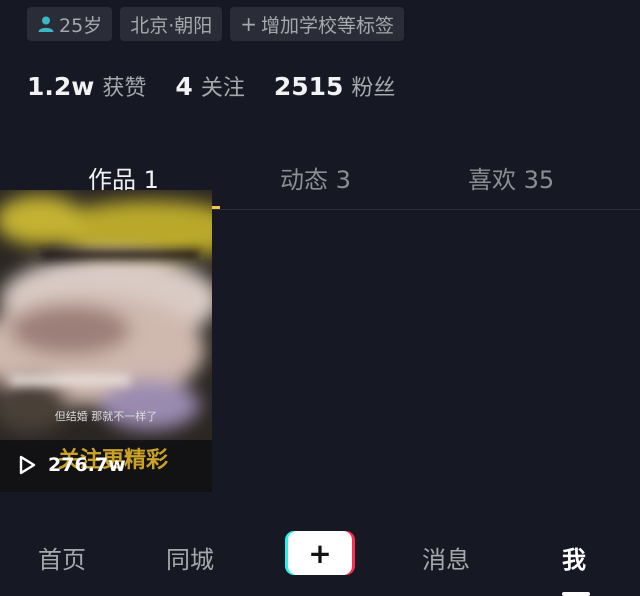 The image size is (640, 596). I want to click on age-tag: 25岁, so click(70, 24).